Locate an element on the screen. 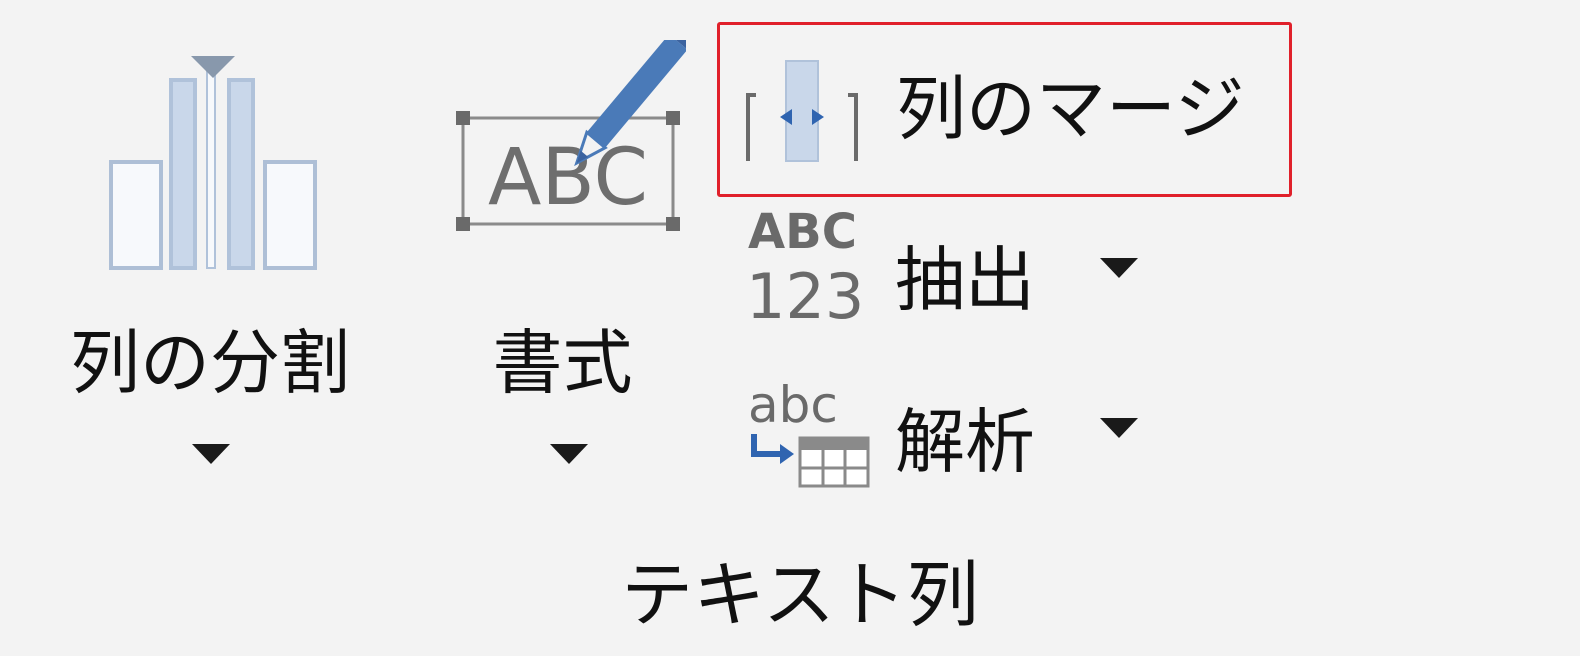 This screenshot has width=1580, height=656. format-abc-icon: ABC is located at coordinates (571, 135).